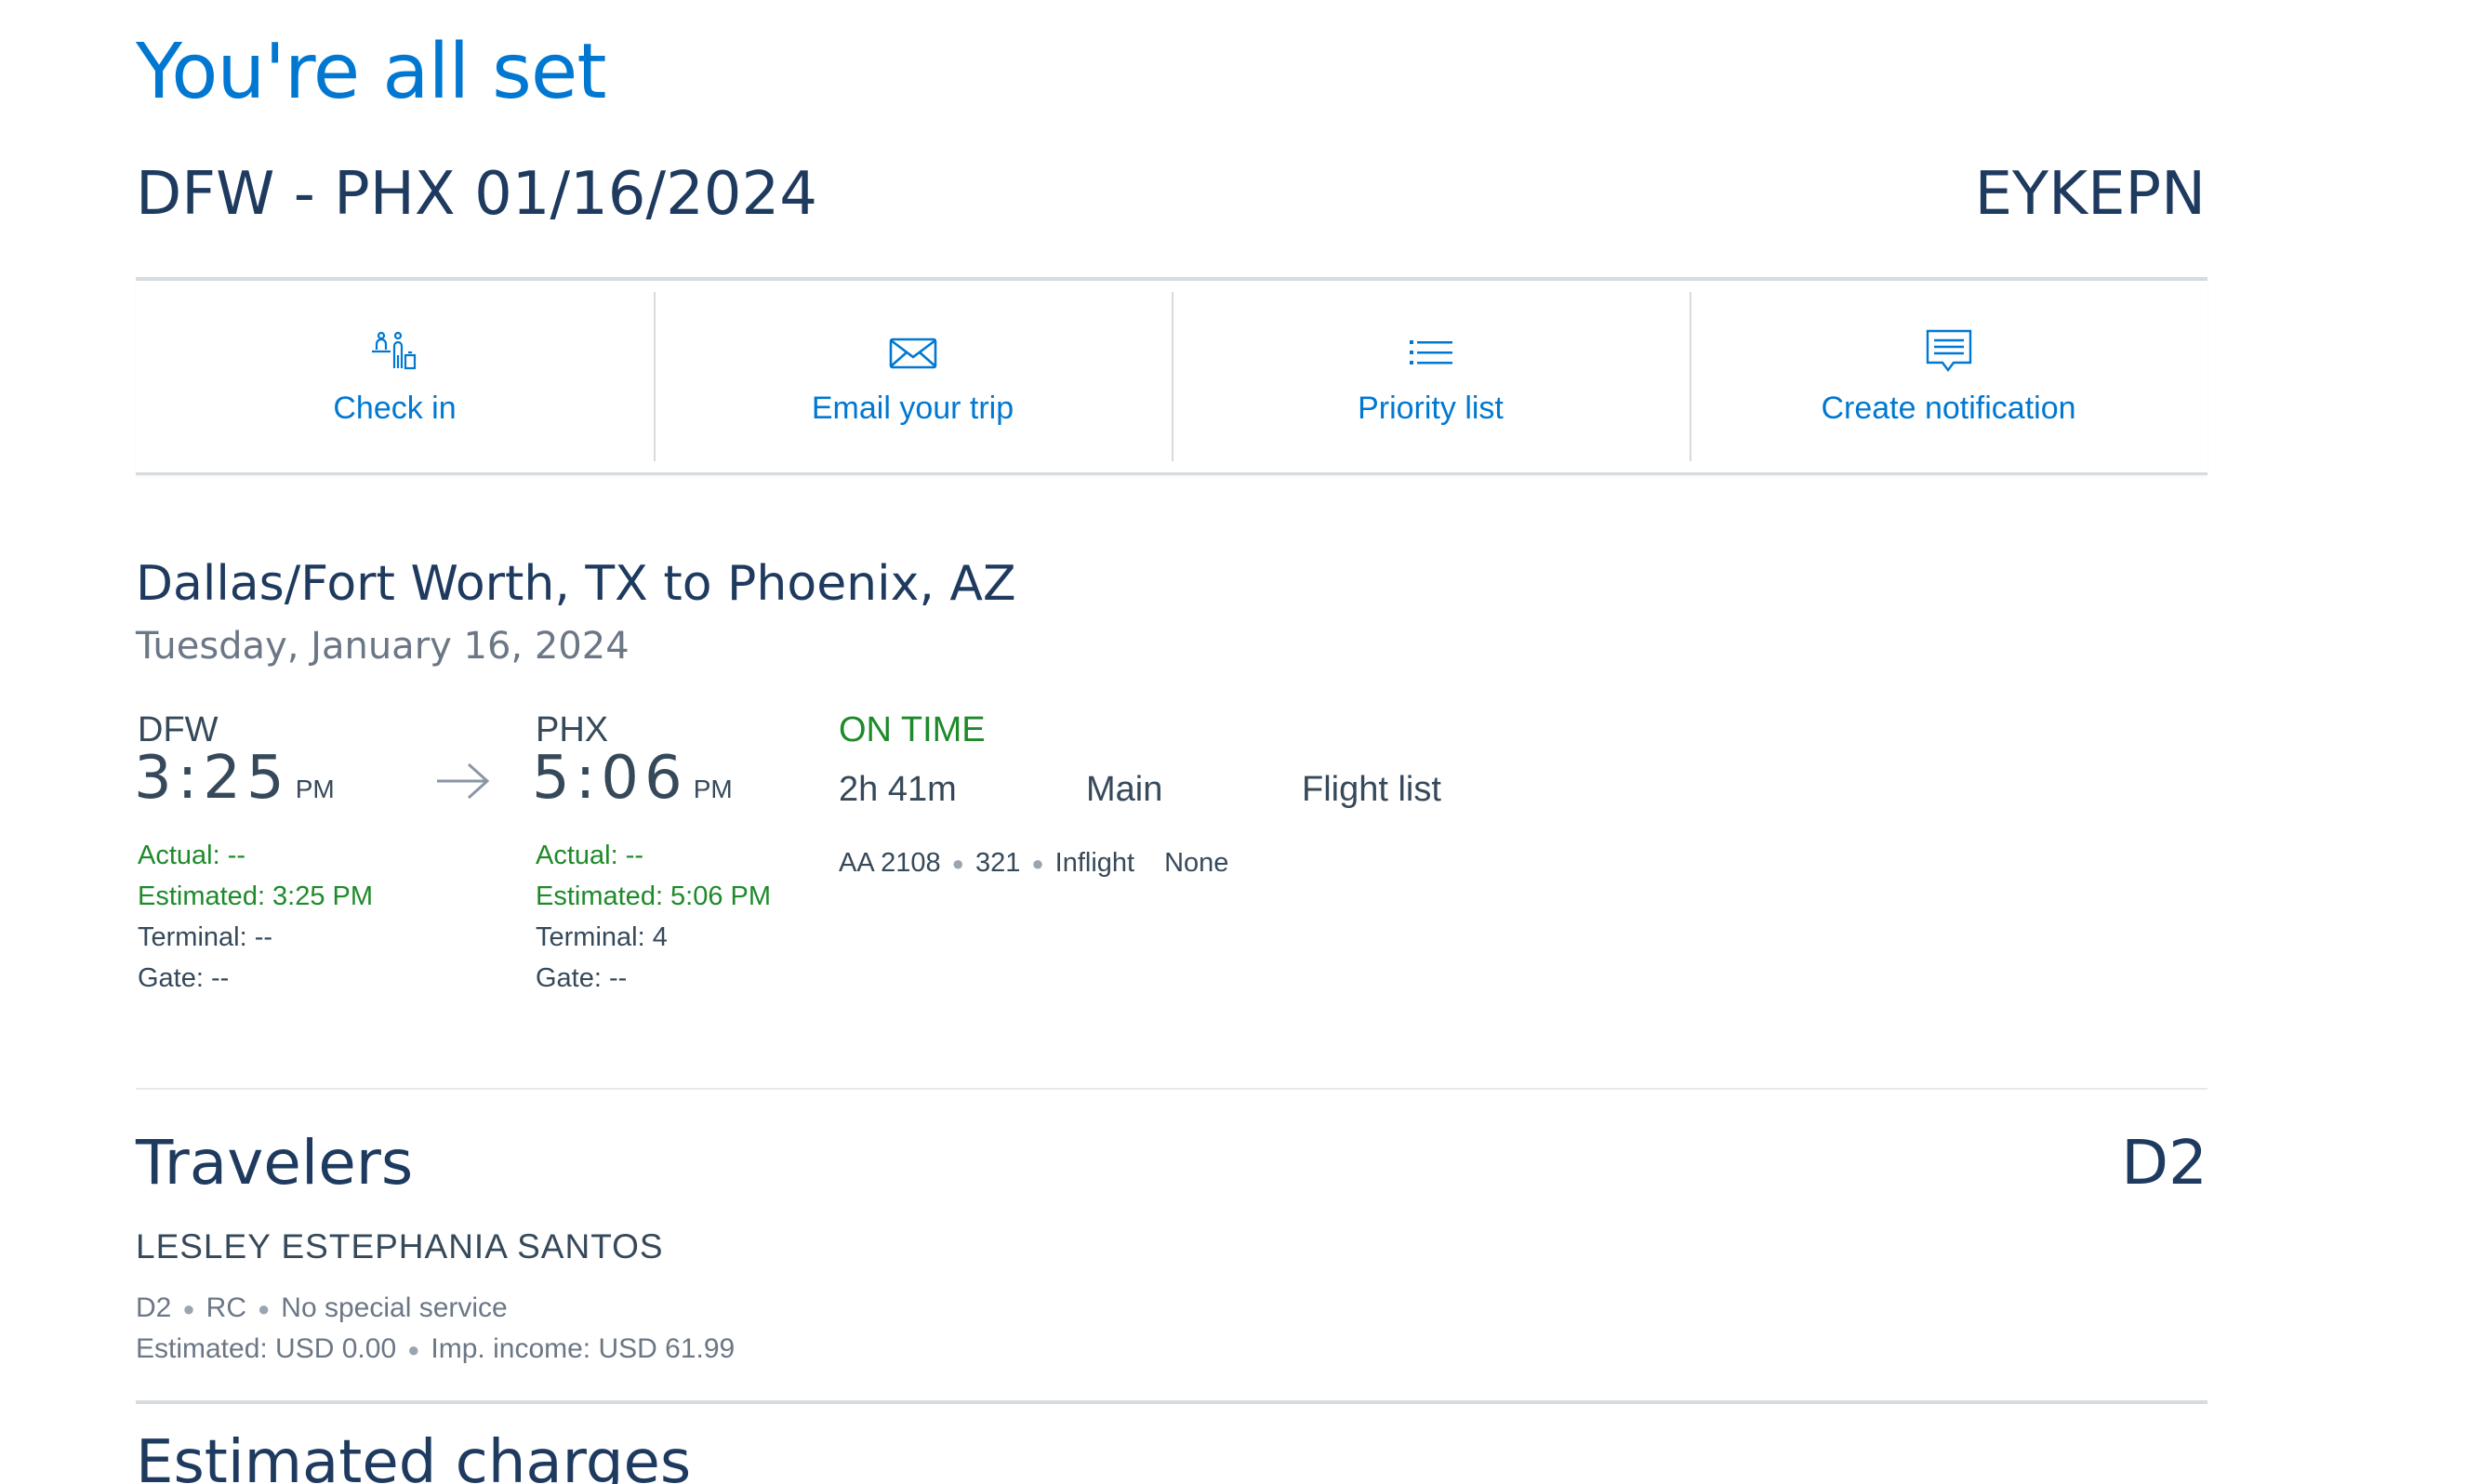  I want to click on destination-time: 5:06 PM, so click(632, 778).